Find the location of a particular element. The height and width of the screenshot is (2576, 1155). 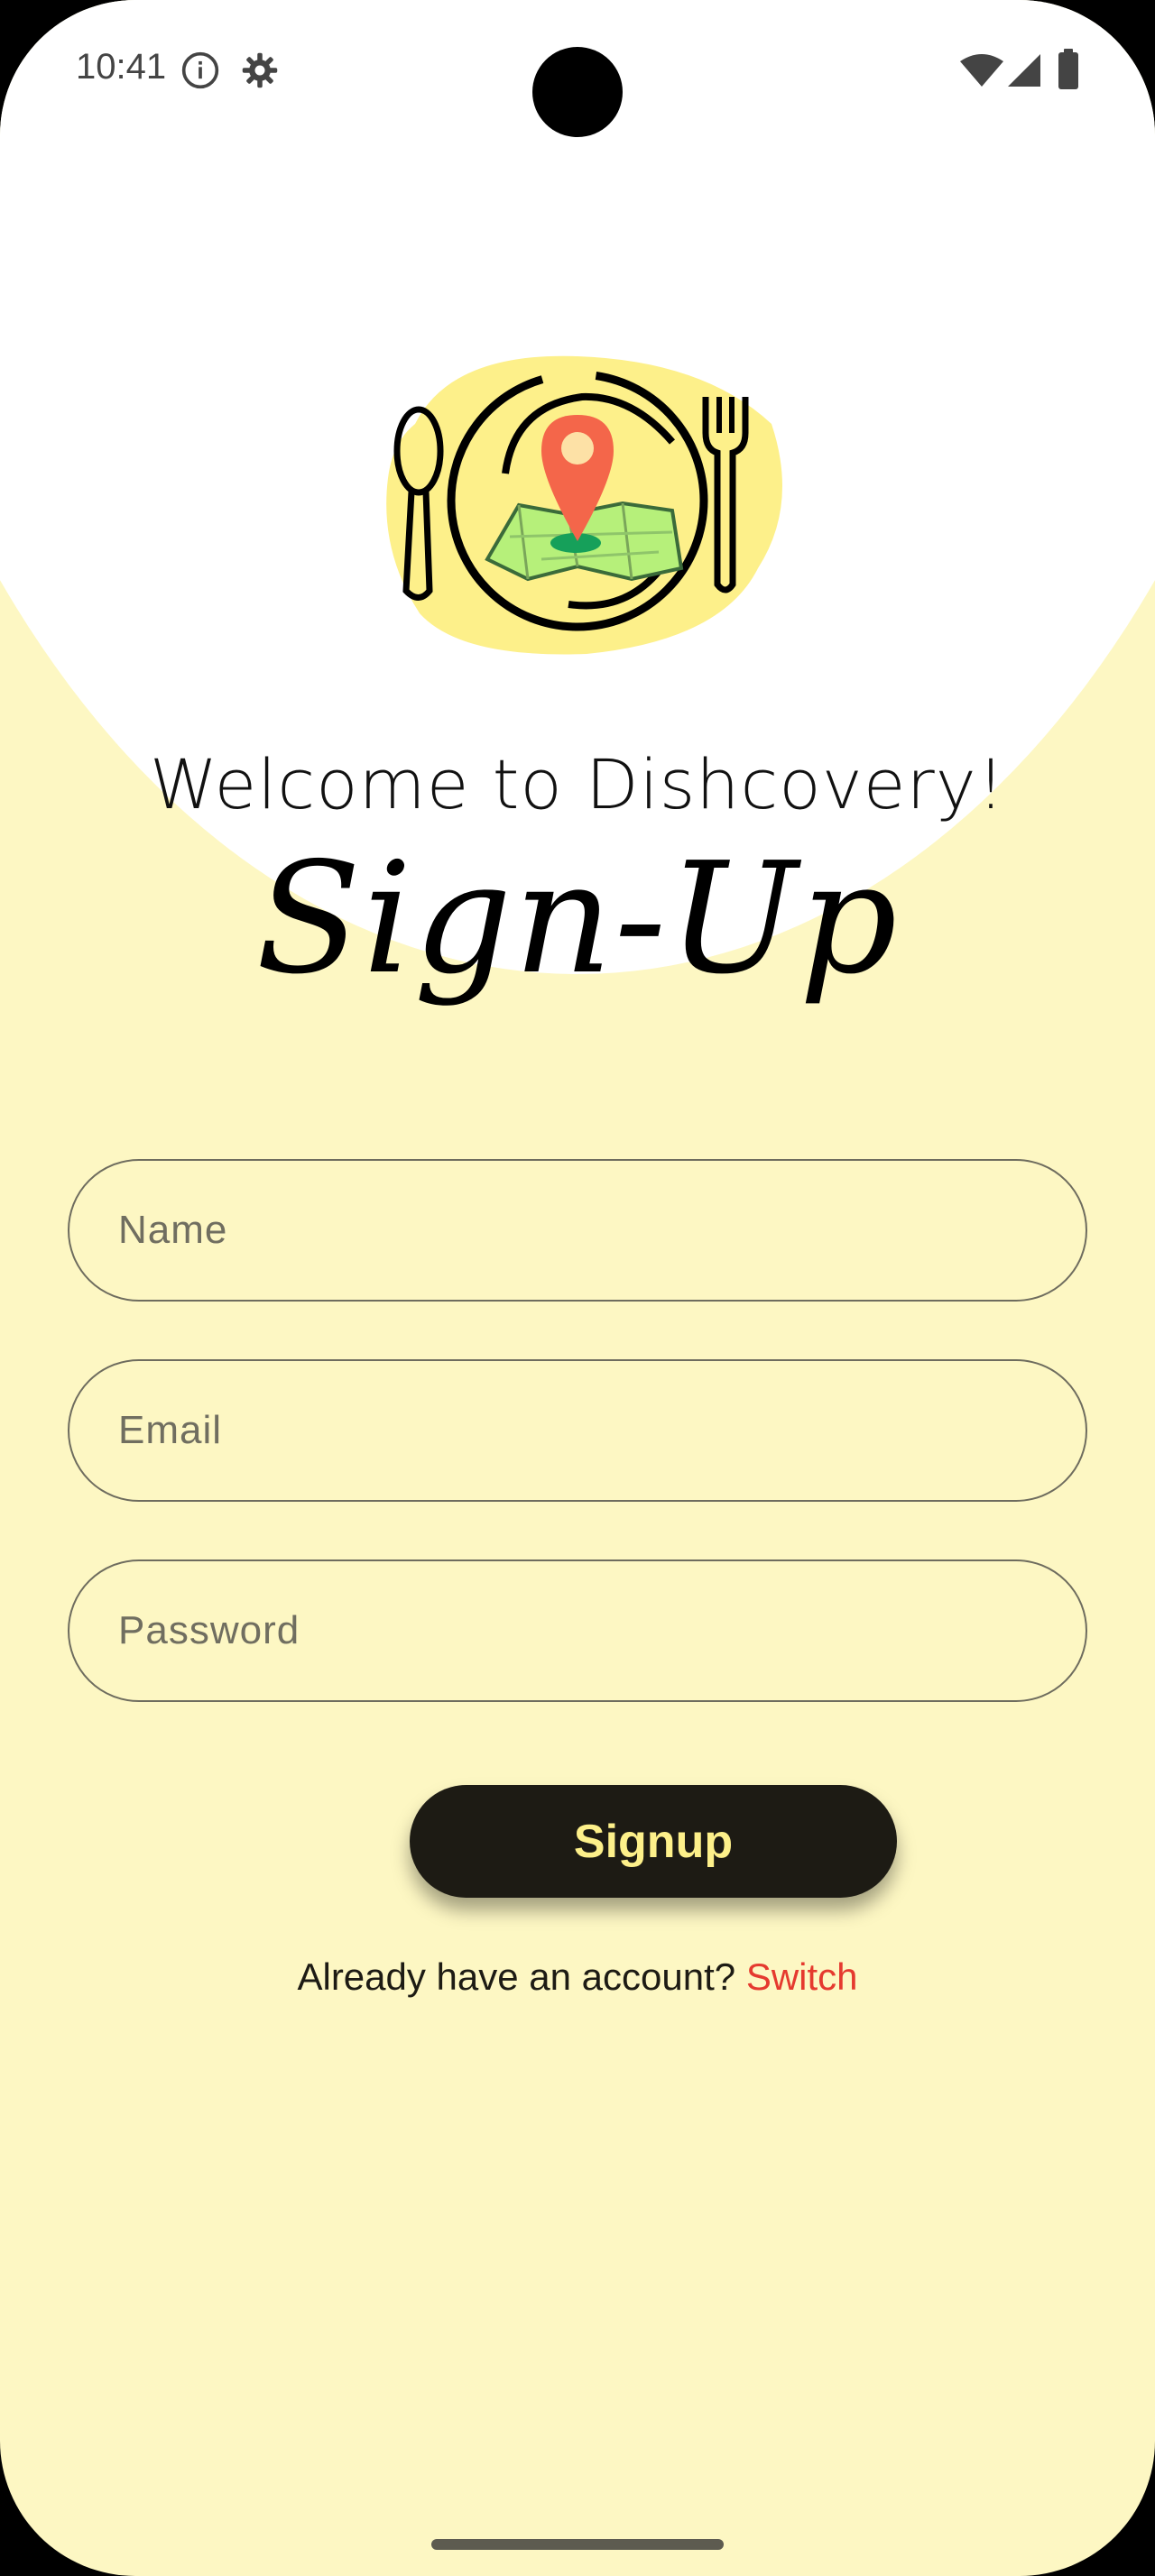

home-indicator is located at coordinates (577, 2545).